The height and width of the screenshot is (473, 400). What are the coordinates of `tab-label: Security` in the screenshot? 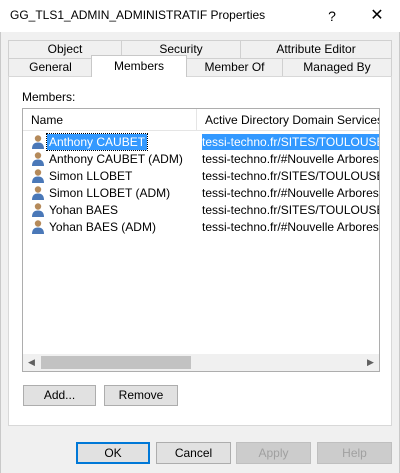 It's located at (181, 49).